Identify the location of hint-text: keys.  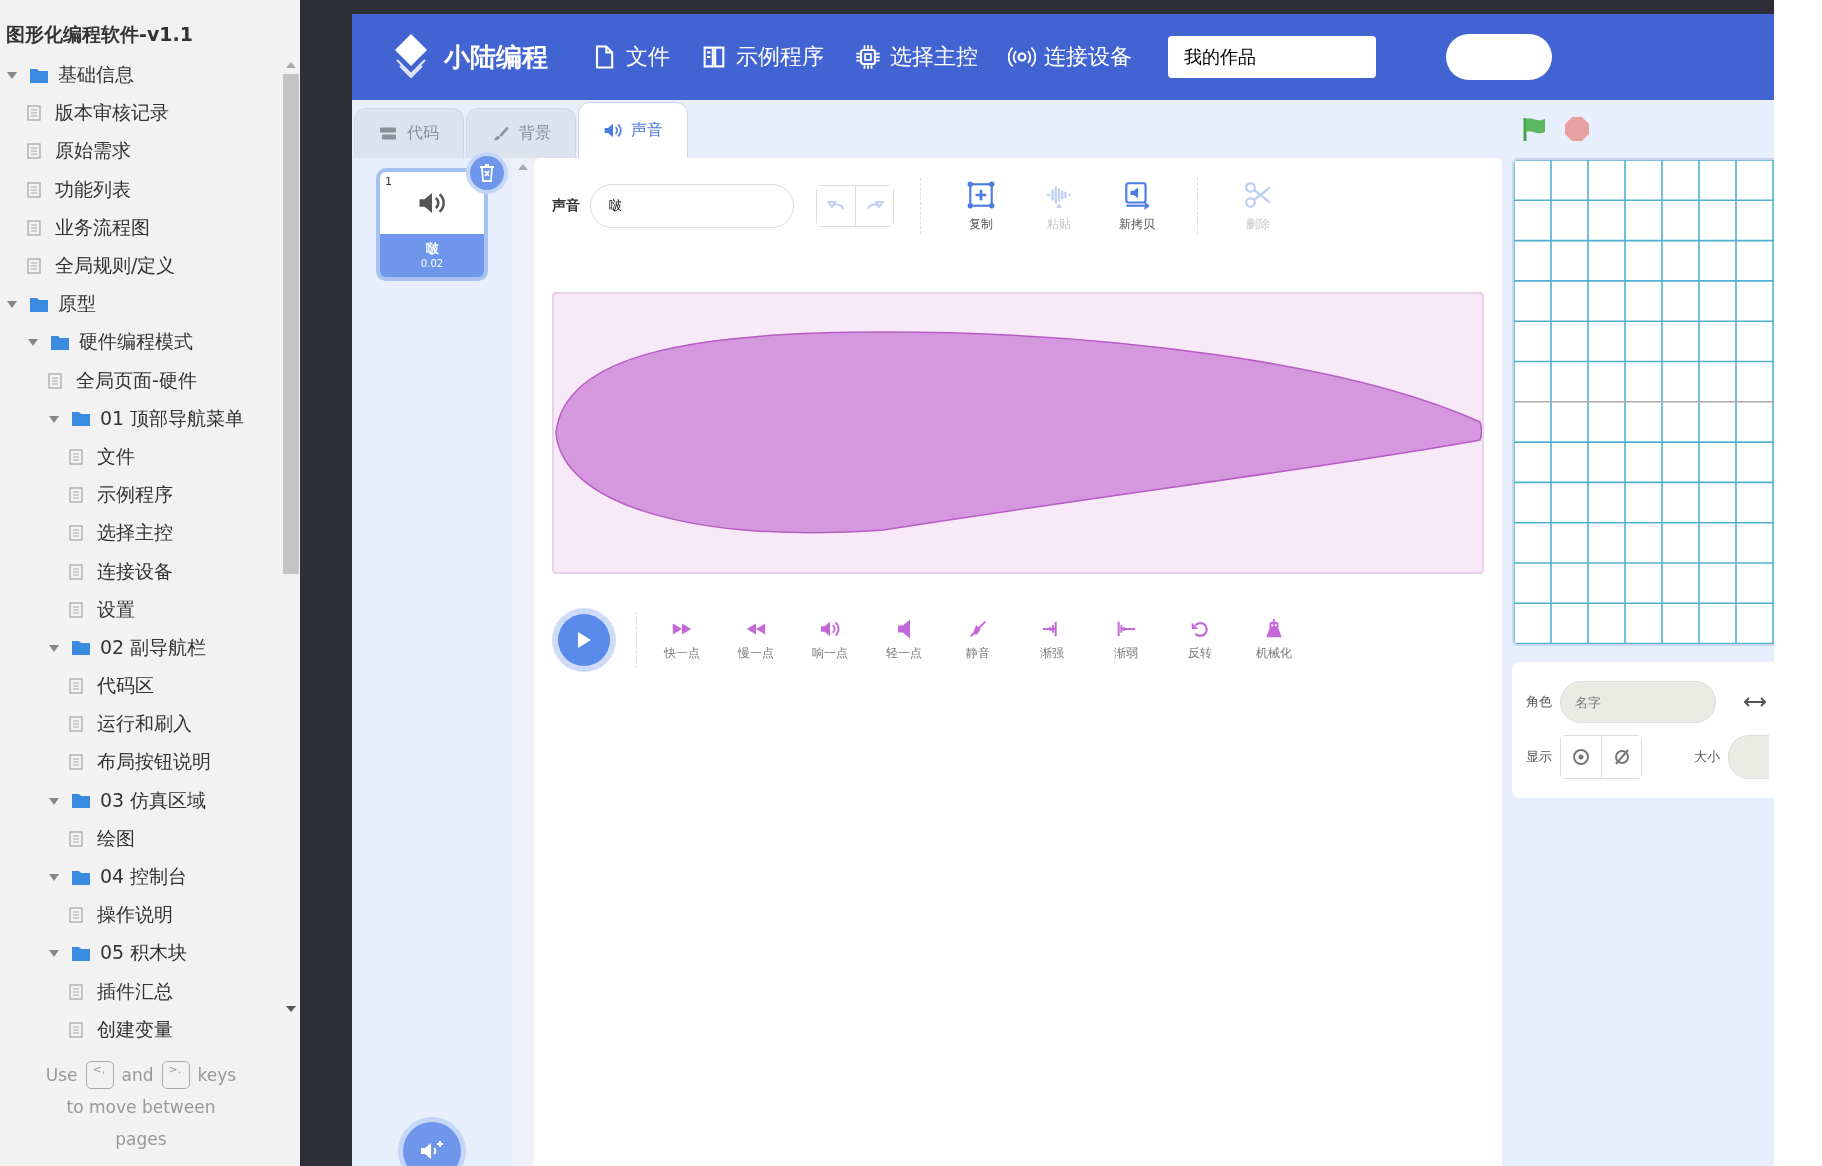
(217, 1075).